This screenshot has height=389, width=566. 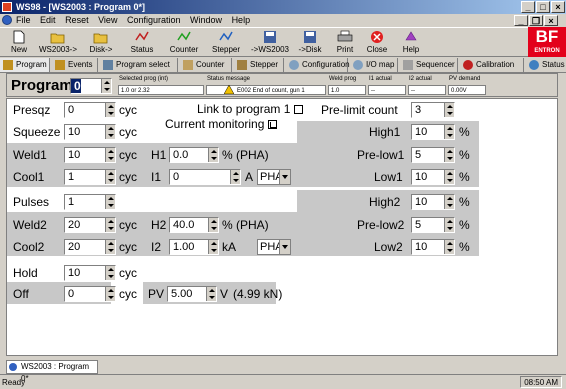 What do you see at coordinates (492, 65) in the screenshot?
I see `tab-calibration: Calibration` at bounding box center [492, 65].